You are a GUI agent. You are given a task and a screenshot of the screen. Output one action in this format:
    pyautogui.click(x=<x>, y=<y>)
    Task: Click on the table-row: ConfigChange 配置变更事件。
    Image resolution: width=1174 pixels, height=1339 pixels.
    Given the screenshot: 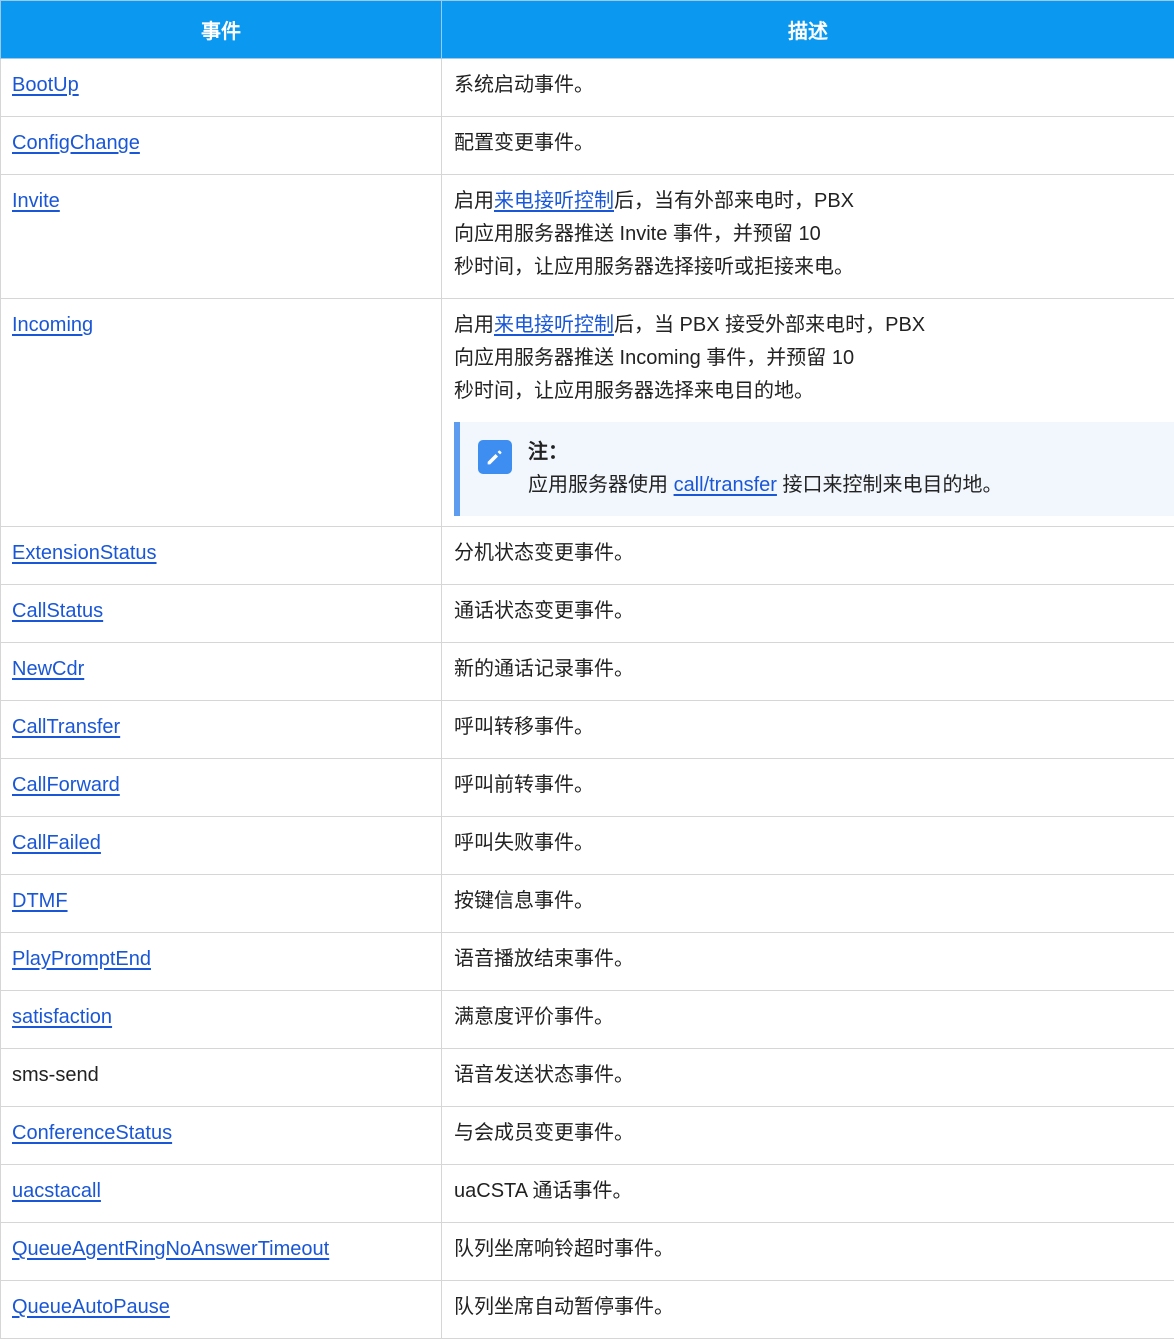 What is the action you would take?
    pyautogui.click(x=587, y=146)
    